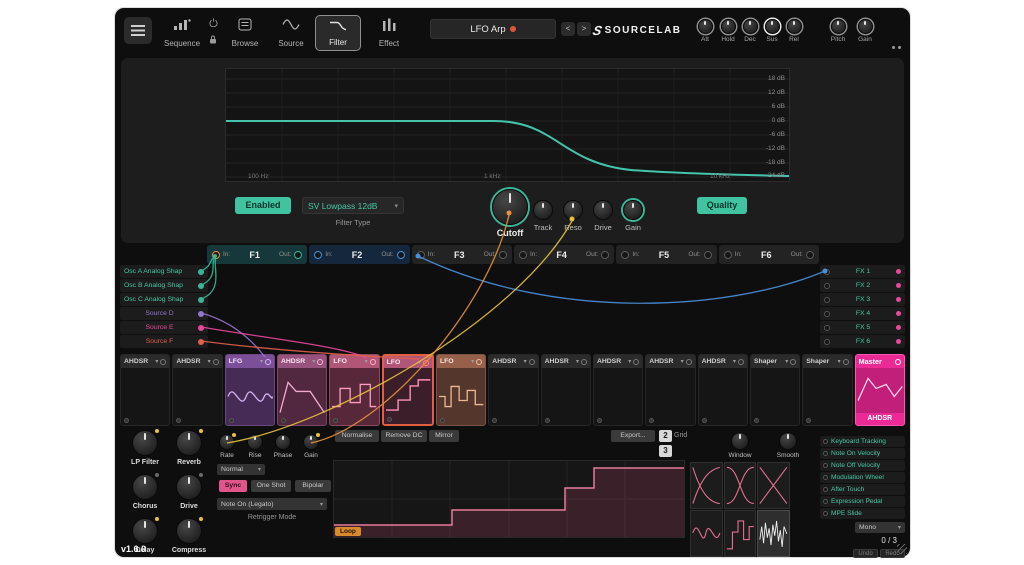 The image size is (1024, 565). Describe the element at coordinates (404, 436) in the screenshot. I see `remove-dc-button: Remove DC` at that location.